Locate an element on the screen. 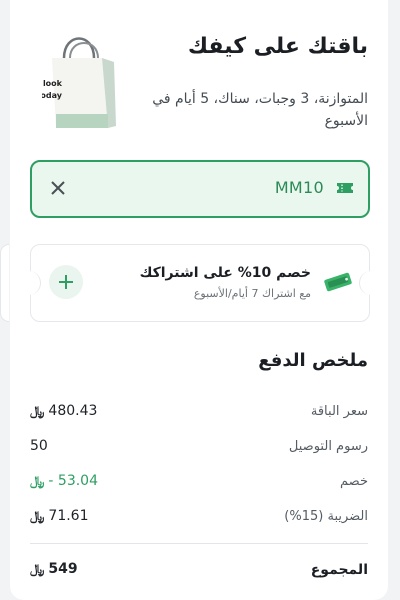 The width and height of the screenshot is (400, 600). offer-subtitle: مع اشتراك 7 أيام/الأسبوع is located at coordinates (252, 293).